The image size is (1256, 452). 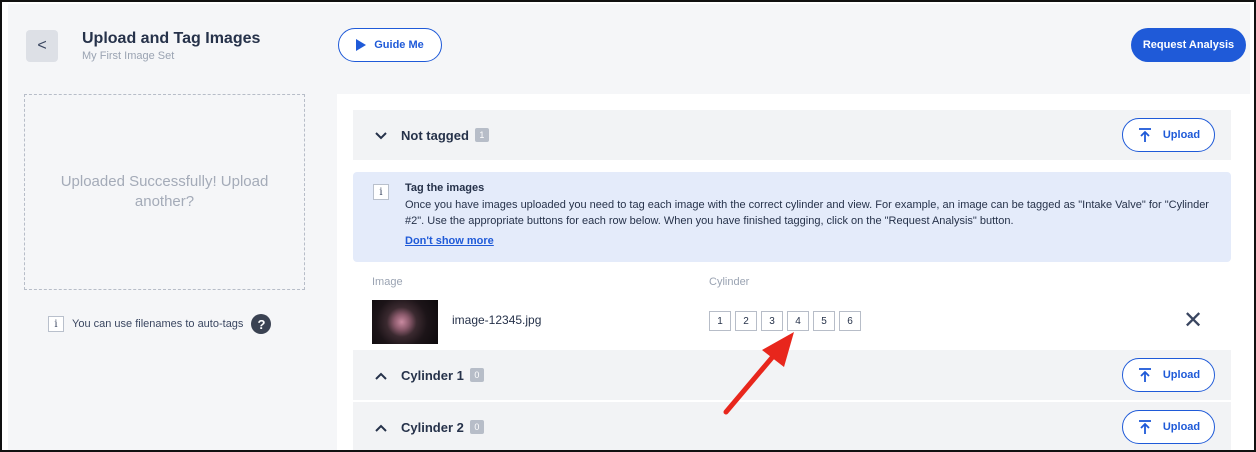 I want to click on cylinder-button-3: 3, so click(x=772, y=321).